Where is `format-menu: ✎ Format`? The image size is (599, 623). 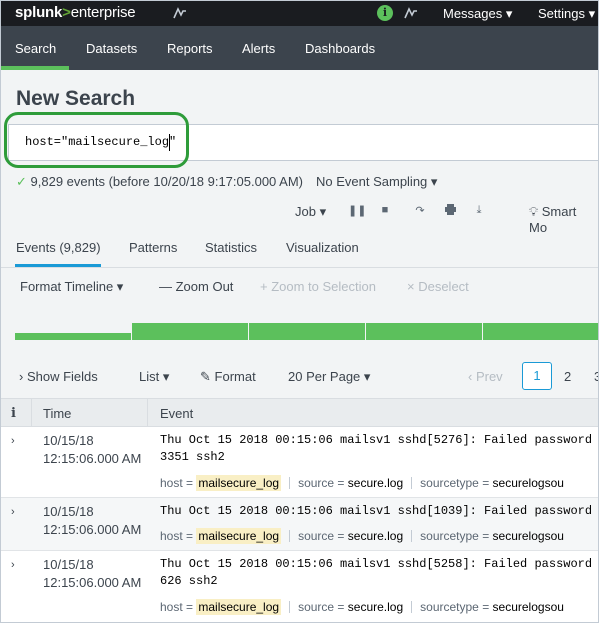 format-menu: ✎ Format is located at coordinates (228, 377).